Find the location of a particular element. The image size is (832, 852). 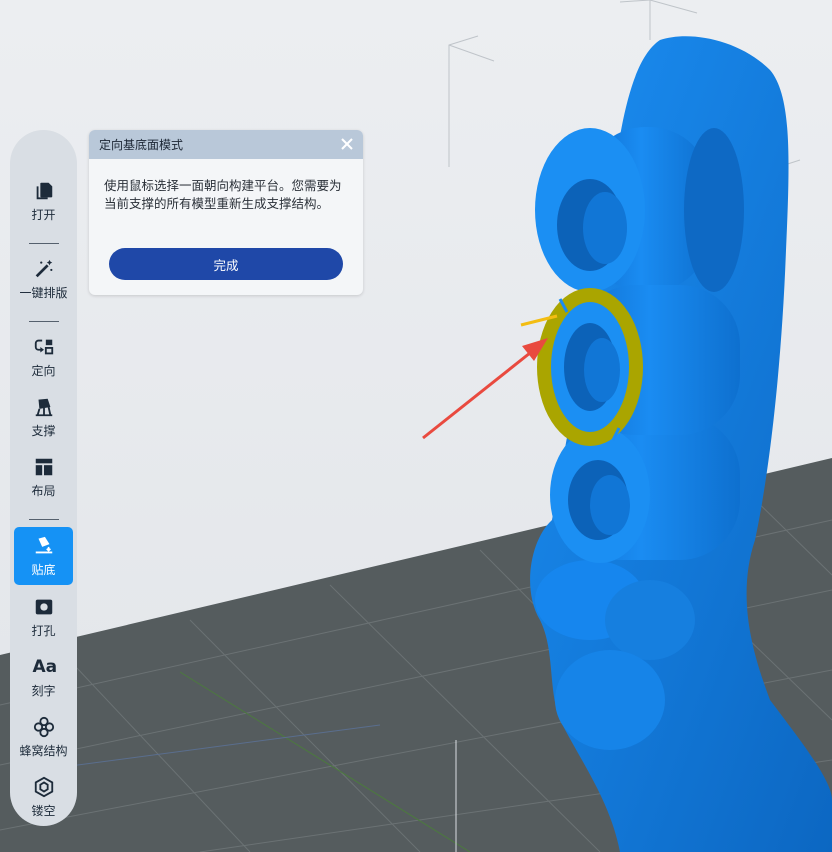

tool-engrave-text: Aa 刻字 is located at coordinates (43, 677).